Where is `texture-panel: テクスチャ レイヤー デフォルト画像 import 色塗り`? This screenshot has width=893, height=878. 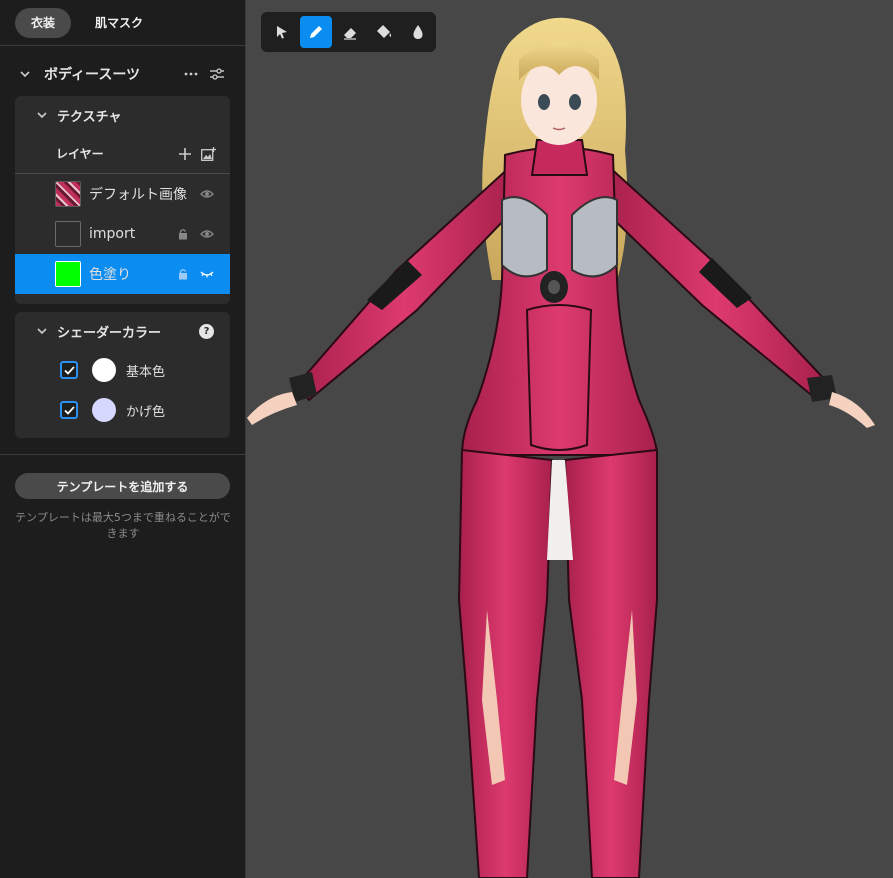
texture-panel: テクスチャ レイヤー デフォルト画像 import 色塗り is located at coordinates (122, 200).